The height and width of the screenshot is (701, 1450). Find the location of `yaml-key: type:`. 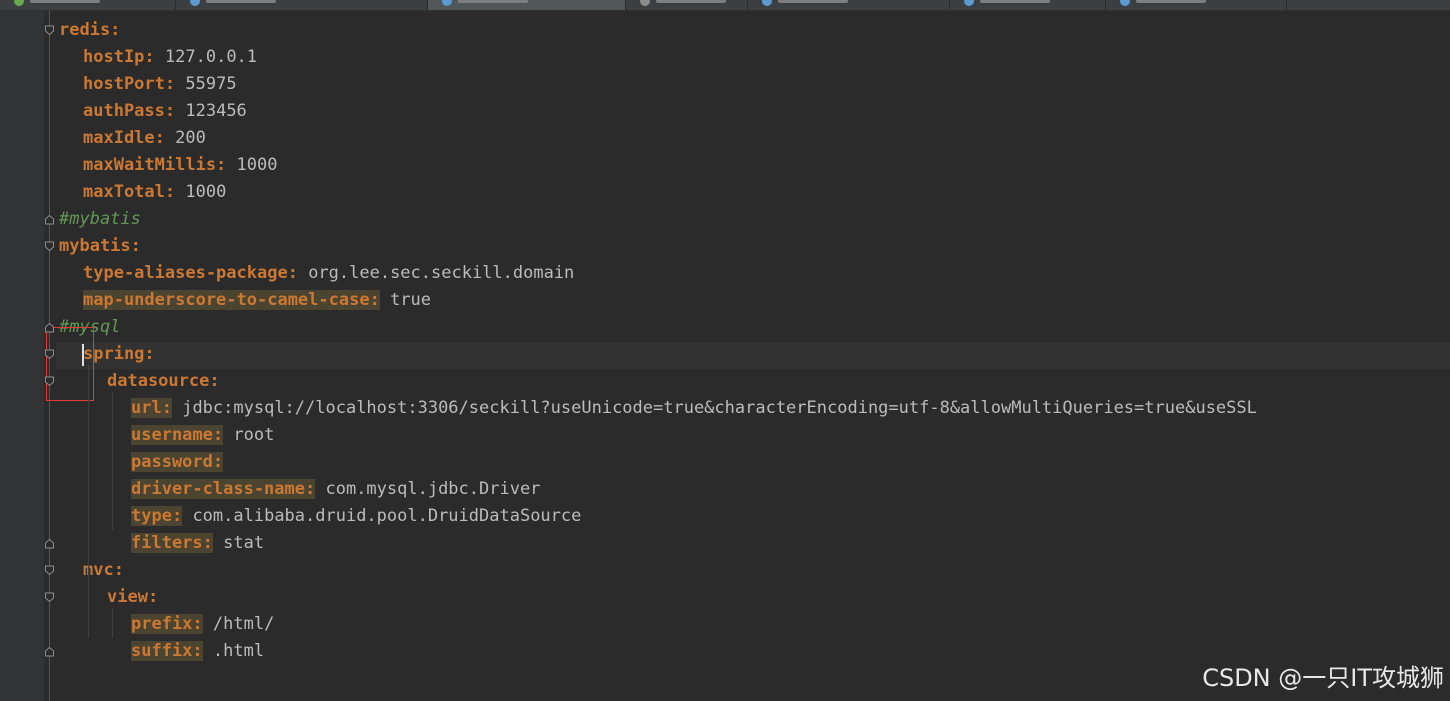

yaml-key: type: is located at coordinates (157, 516).